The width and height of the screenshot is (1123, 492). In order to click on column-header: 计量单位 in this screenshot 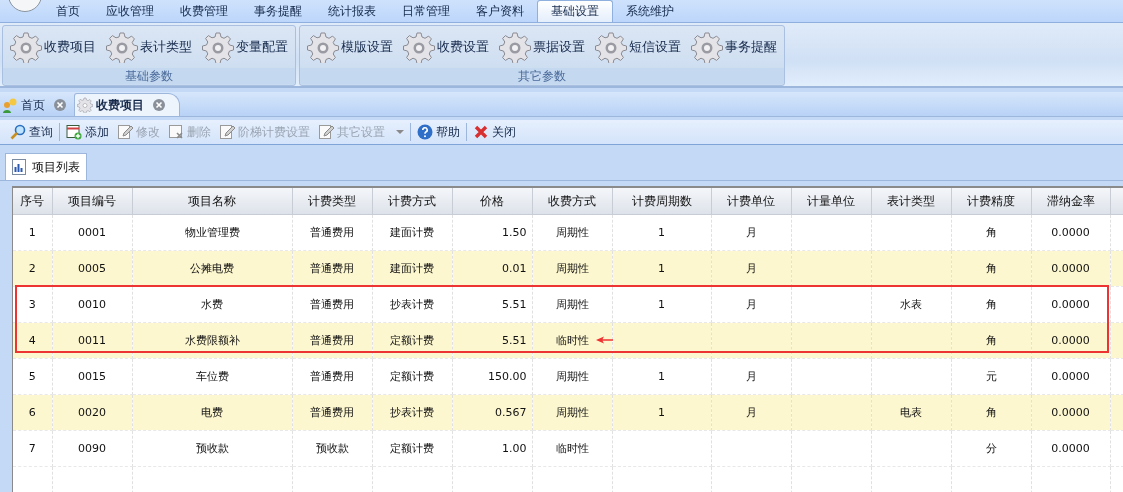, I will do `click(831, 201)`.